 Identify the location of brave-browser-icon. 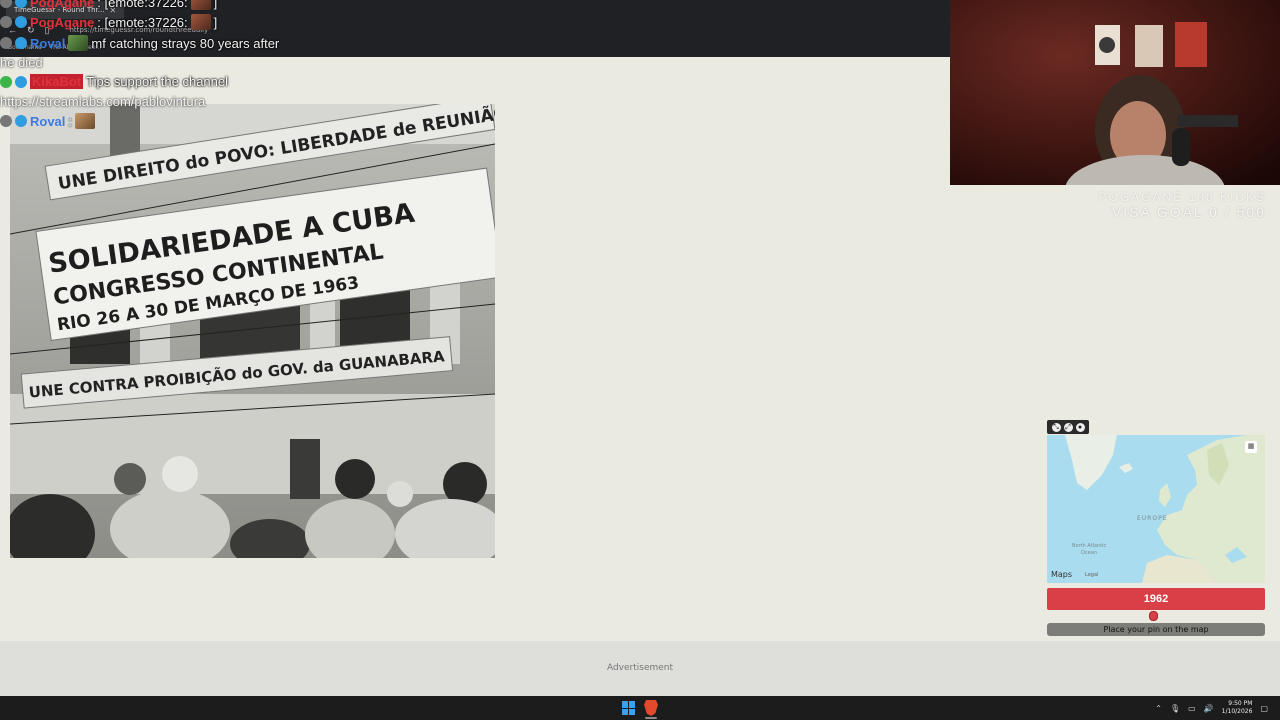
(651, 708).